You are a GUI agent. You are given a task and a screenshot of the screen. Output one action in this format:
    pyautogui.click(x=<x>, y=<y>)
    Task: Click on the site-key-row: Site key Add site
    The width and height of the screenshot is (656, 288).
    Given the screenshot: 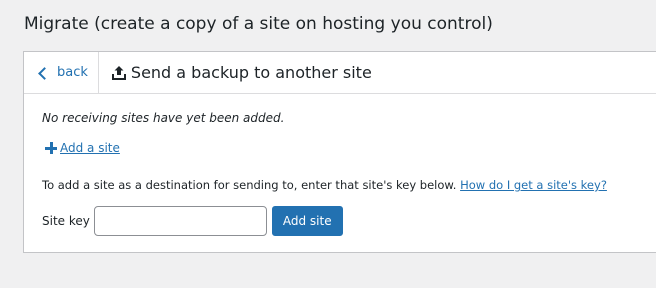 What is the action you would take?
    pyautogui.click(x=192, y=221)
    